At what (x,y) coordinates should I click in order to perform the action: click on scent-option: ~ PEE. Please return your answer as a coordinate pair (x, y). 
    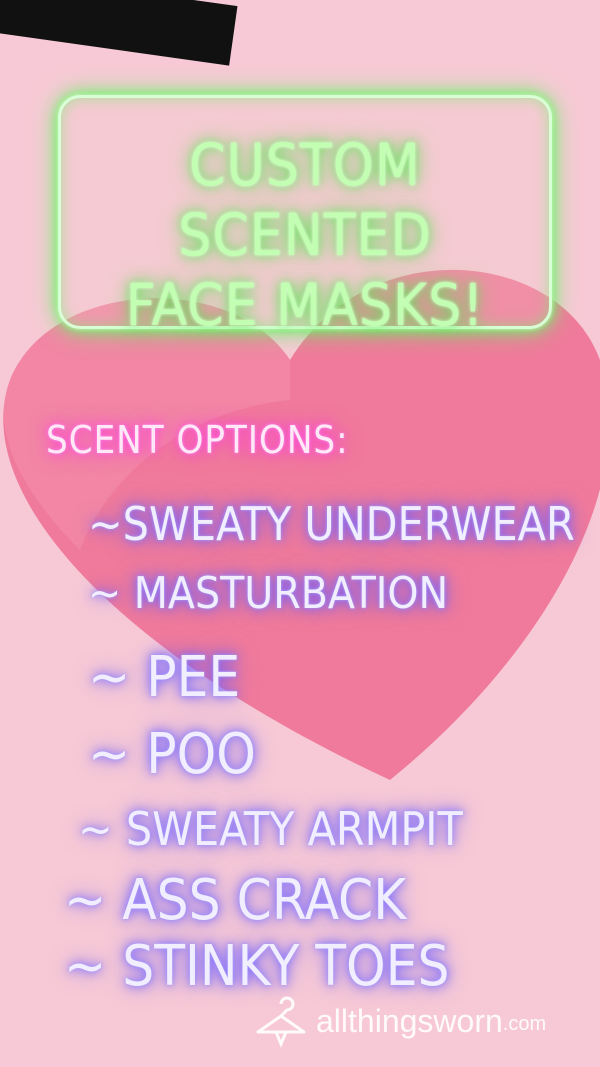
    Looking at the image, I should click on (164, 677).